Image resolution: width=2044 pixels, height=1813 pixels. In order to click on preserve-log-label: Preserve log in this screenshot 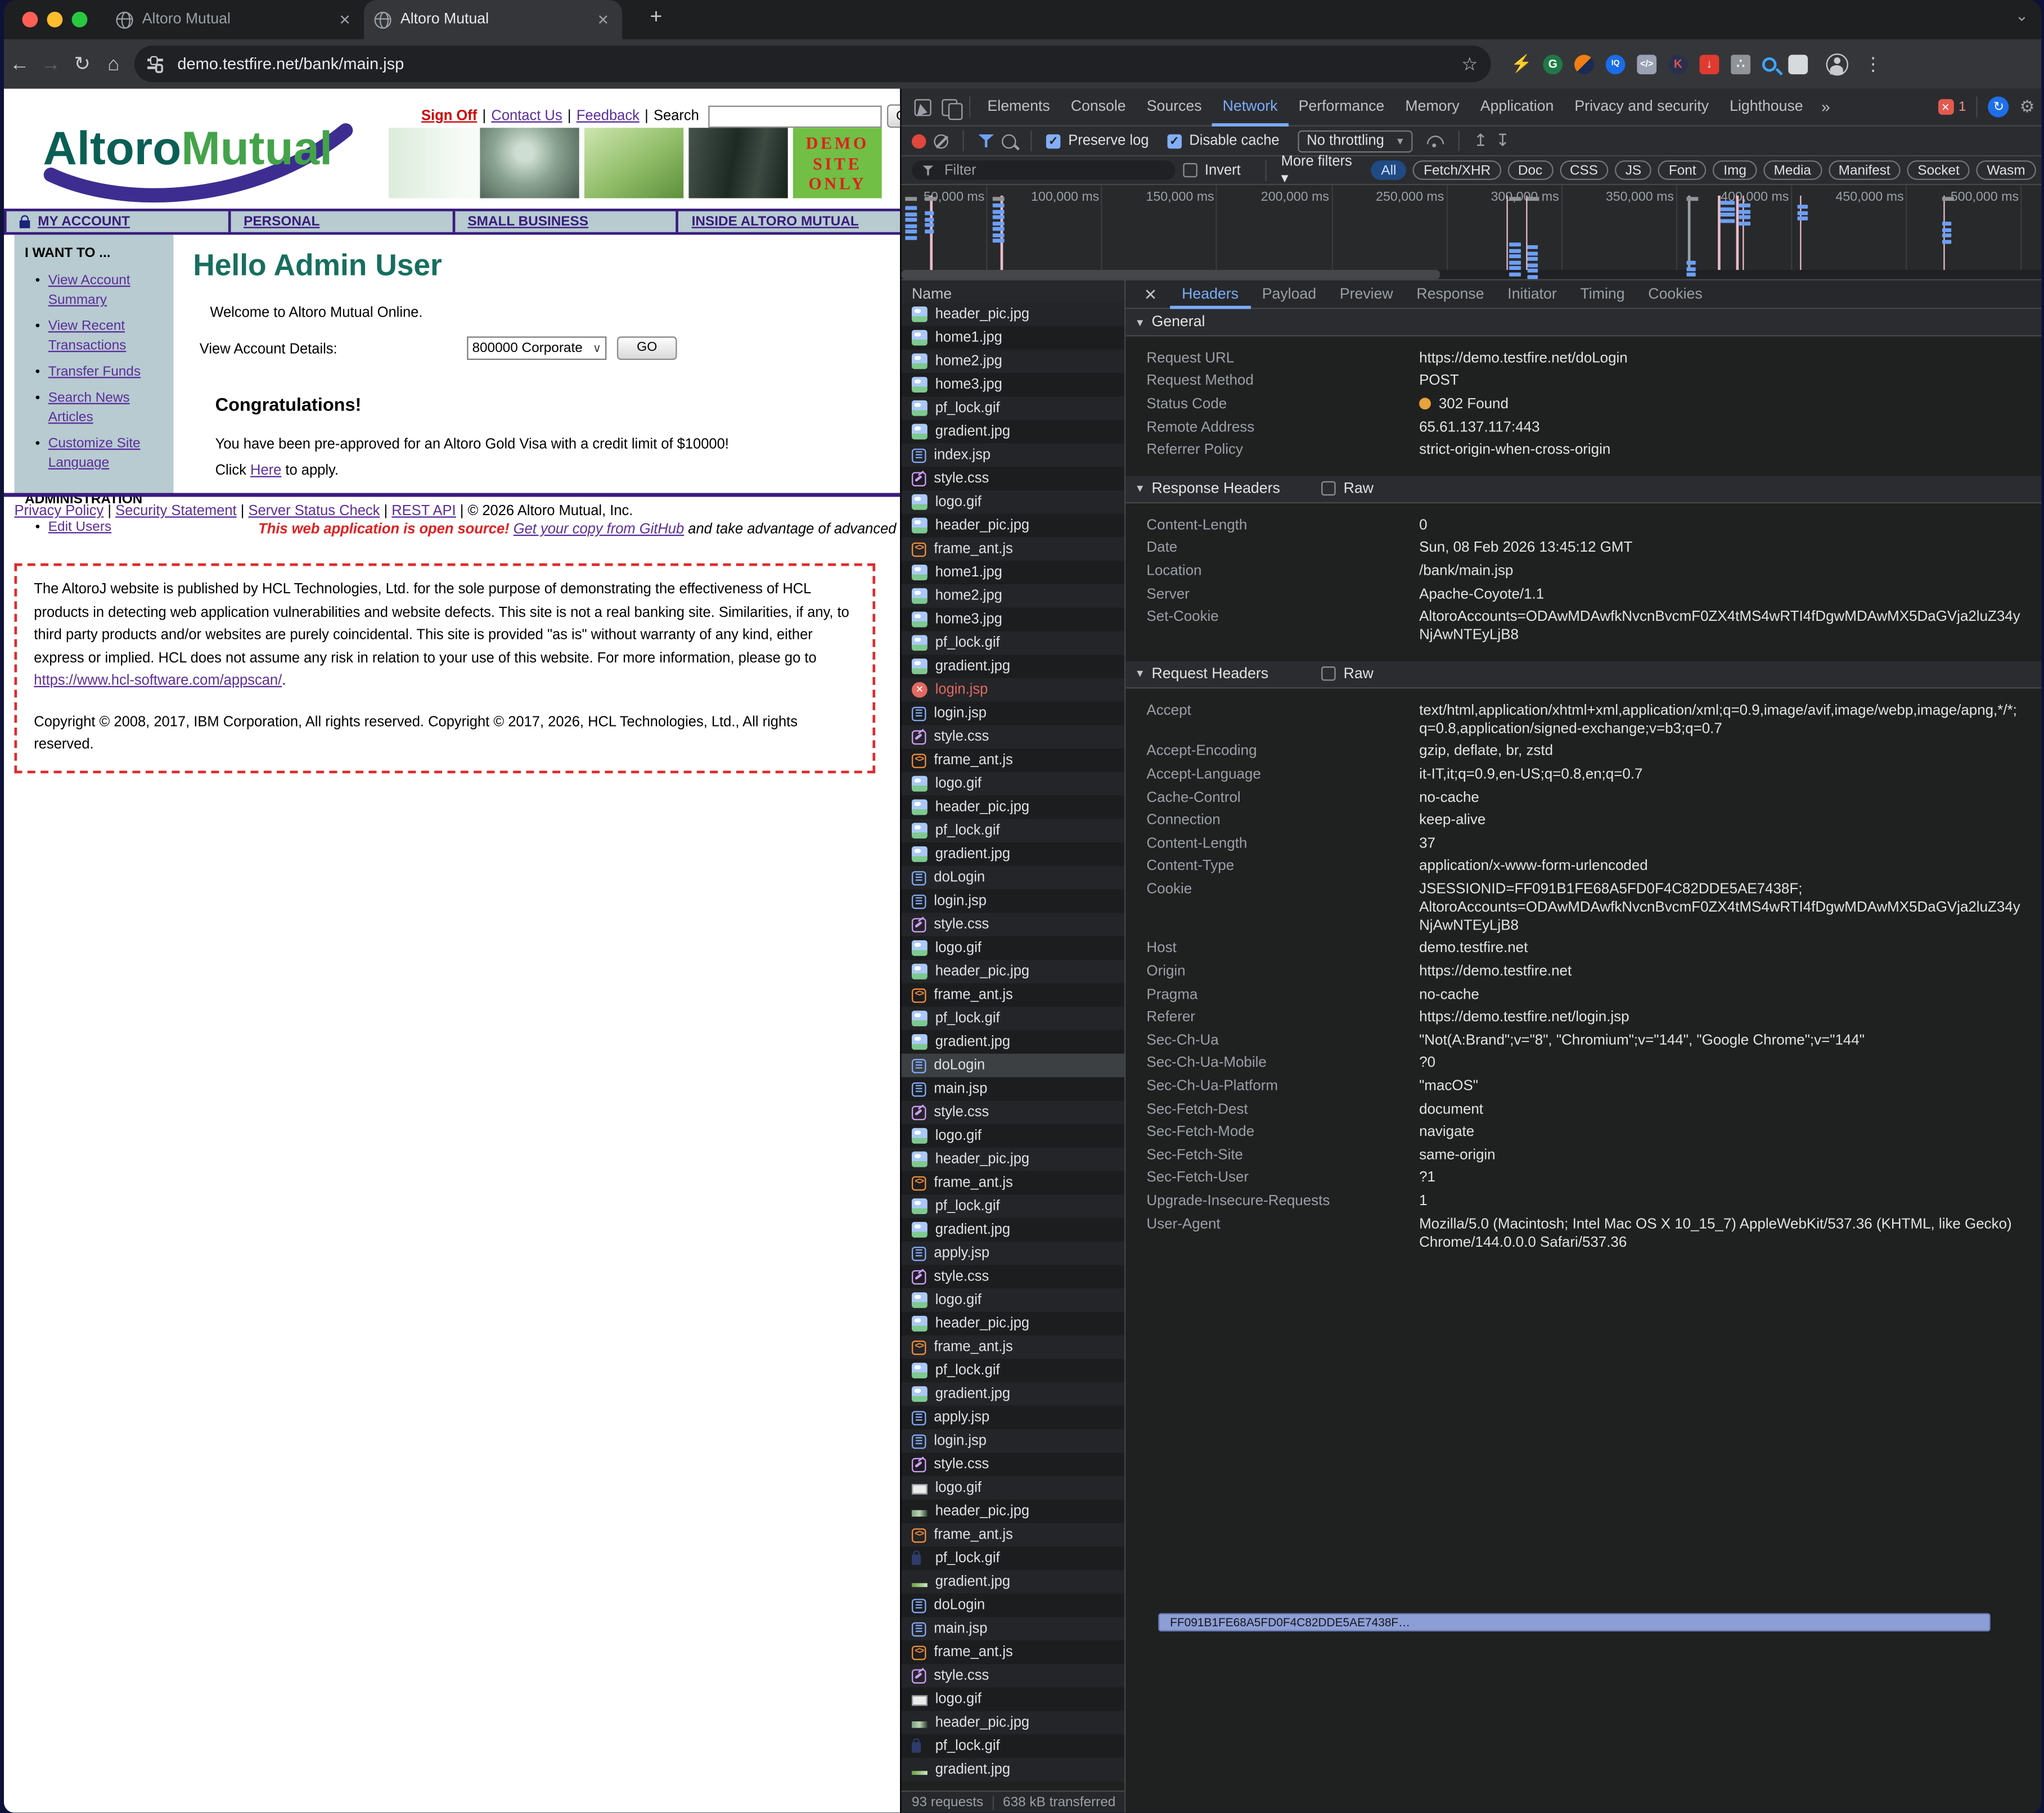, I will do `click(1108, 141)`.